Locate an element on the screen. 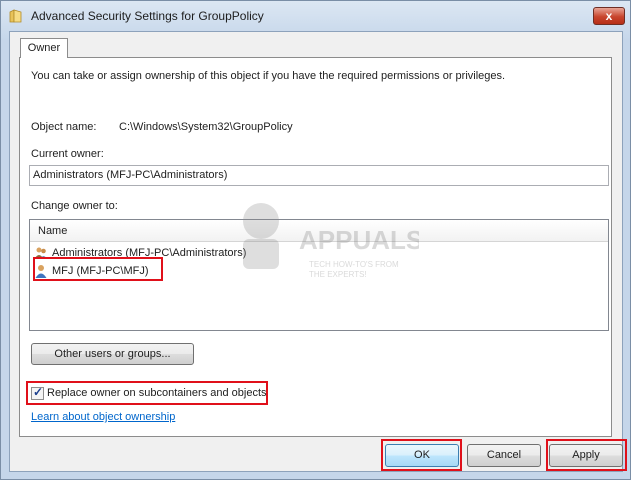  current-owner-field: Administrators (MFJ-PC\Administrators) is located at coordinates (319, 175).